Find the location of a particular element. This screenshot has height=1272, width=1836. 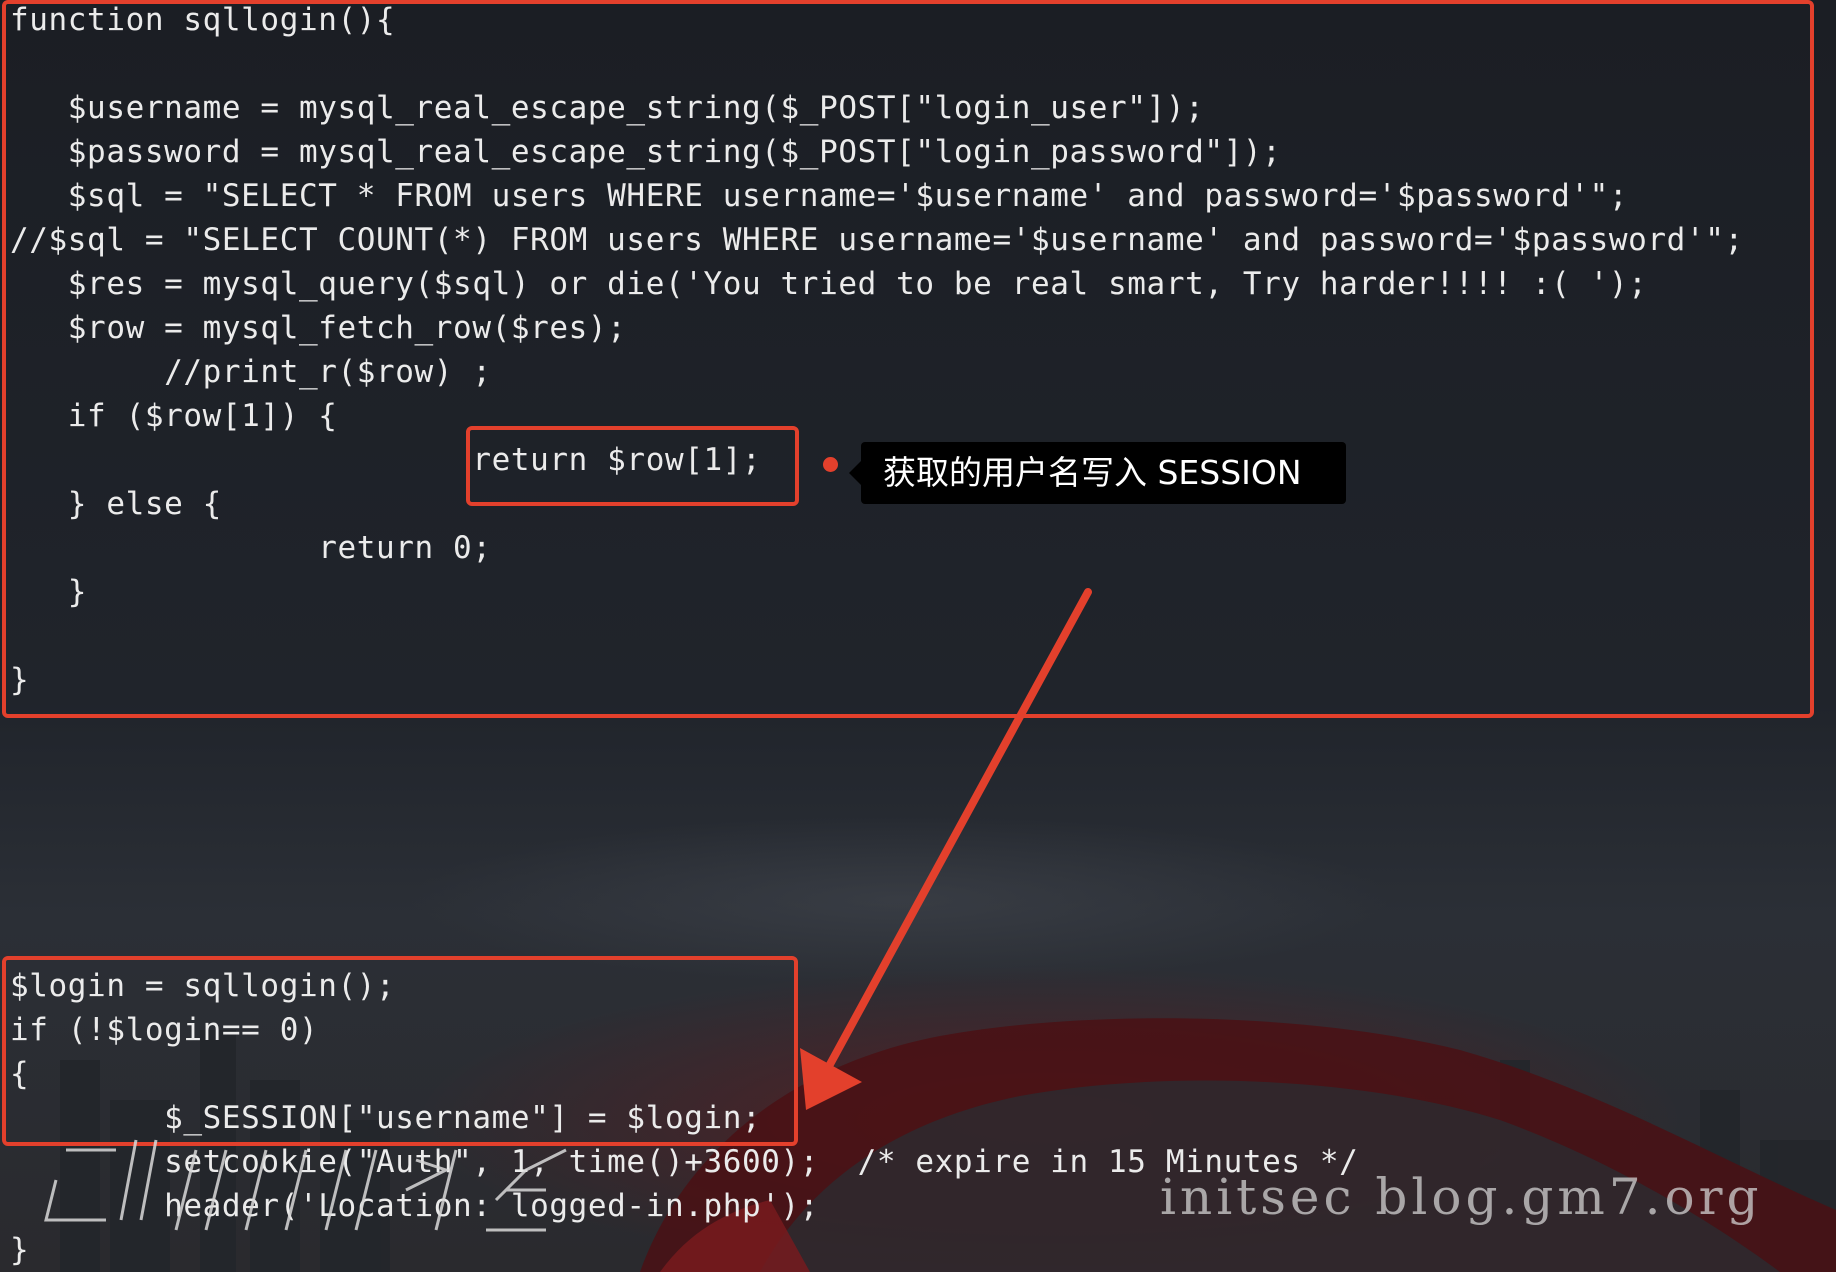

code-line: if (!$login== 0) is located at coordinates (164, 1030).